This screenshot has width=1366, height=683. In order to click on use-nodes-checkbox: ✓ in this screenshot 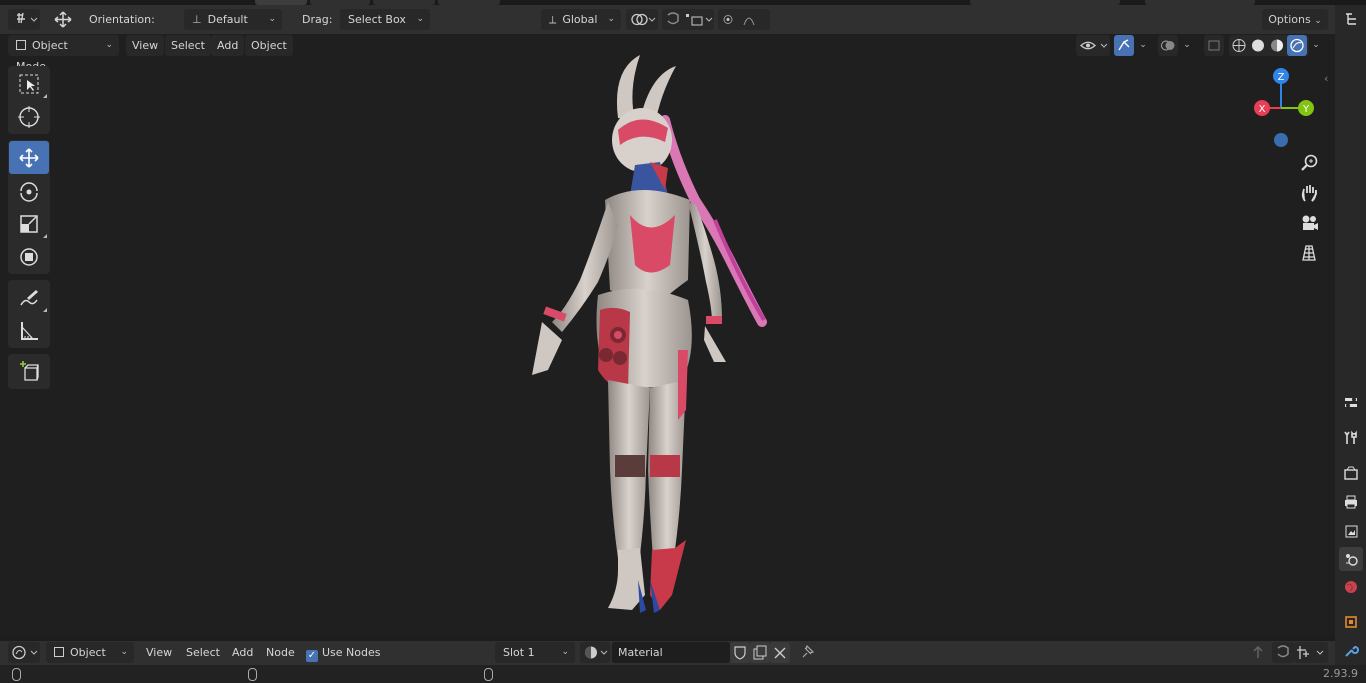, I will do `click(312, 656)`.